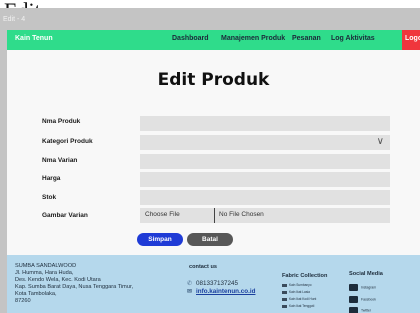 The width and height of the screenshot is (420, 313). Describe the element at coordinates (366, 310) in the screenshot. I see `social-label: Twitter` at that location.